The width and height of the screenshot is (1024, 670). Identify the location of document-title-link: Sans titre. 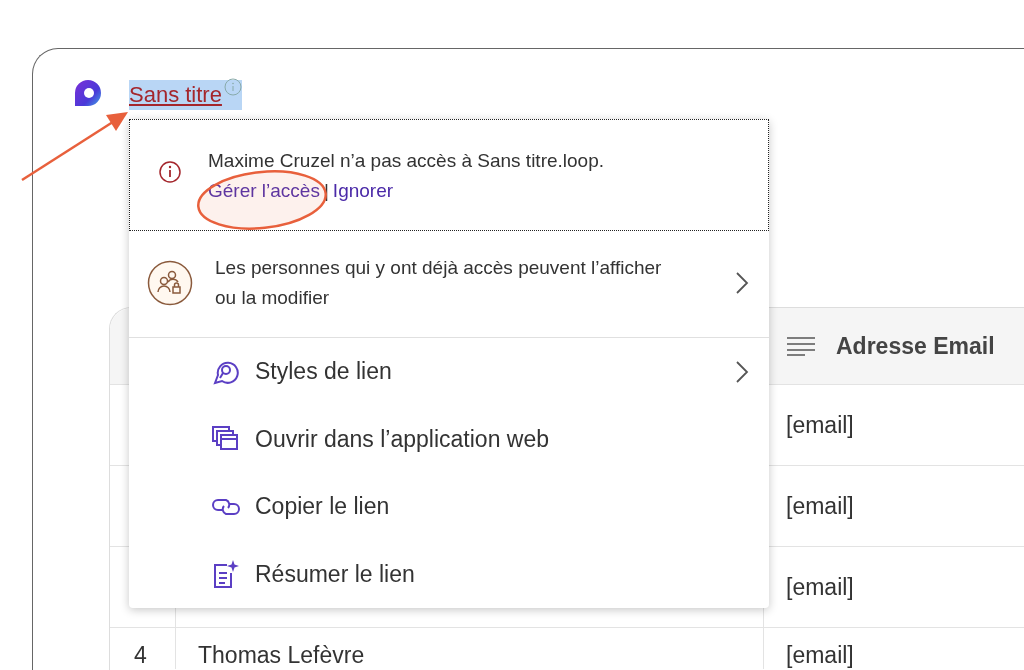
(185, 95).